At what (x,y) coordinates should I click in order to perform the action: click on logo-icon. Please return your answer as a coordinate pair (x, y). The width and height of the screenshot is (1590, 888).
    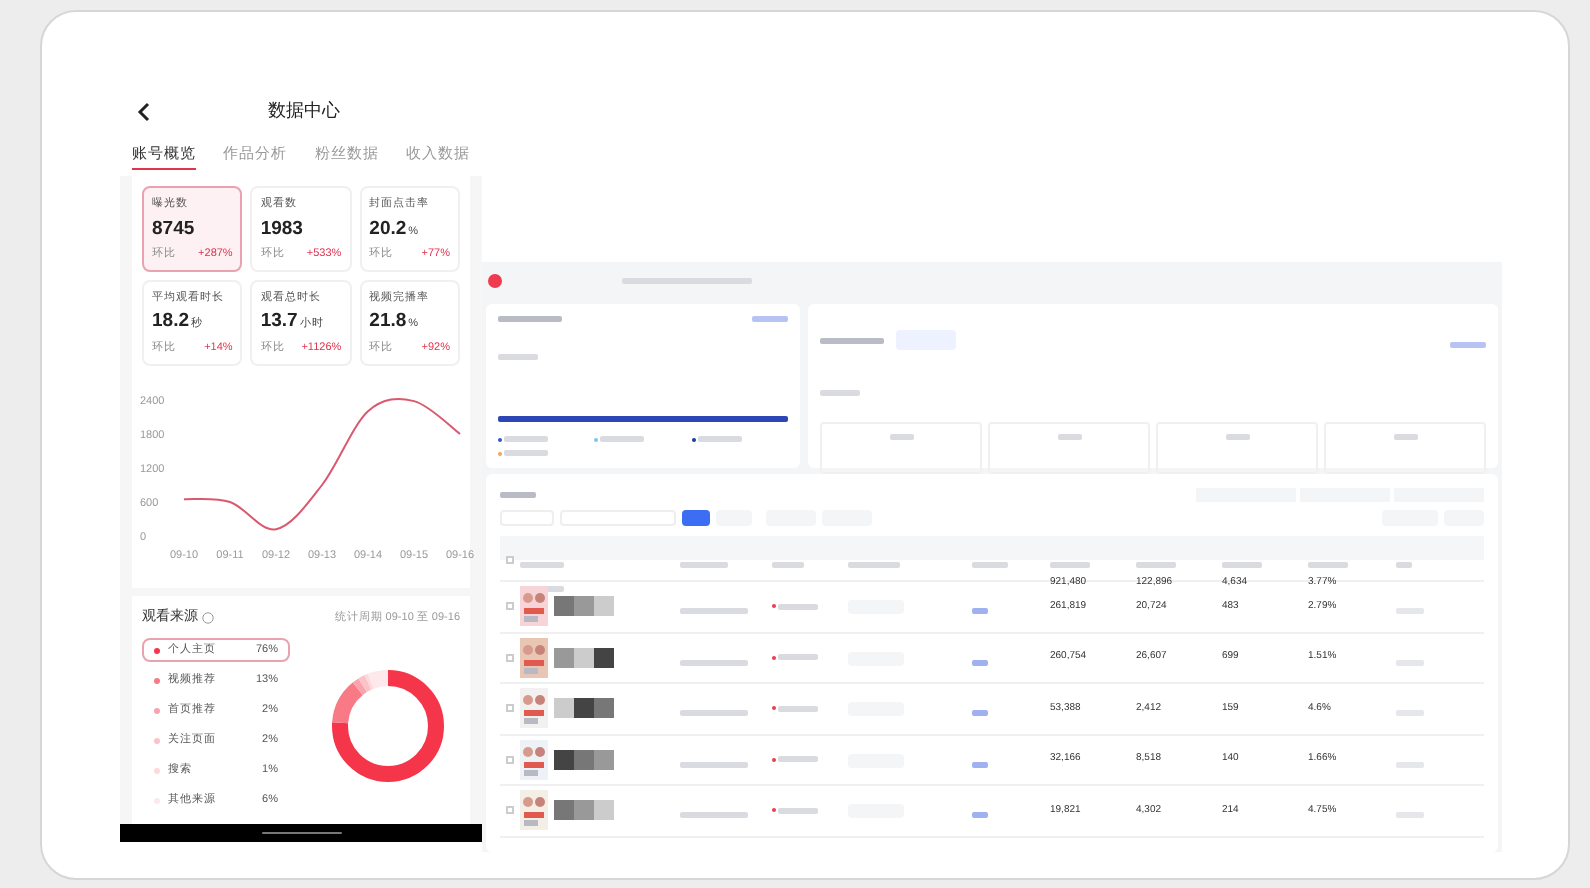
    Looking at the image, I should click on (495, 280).